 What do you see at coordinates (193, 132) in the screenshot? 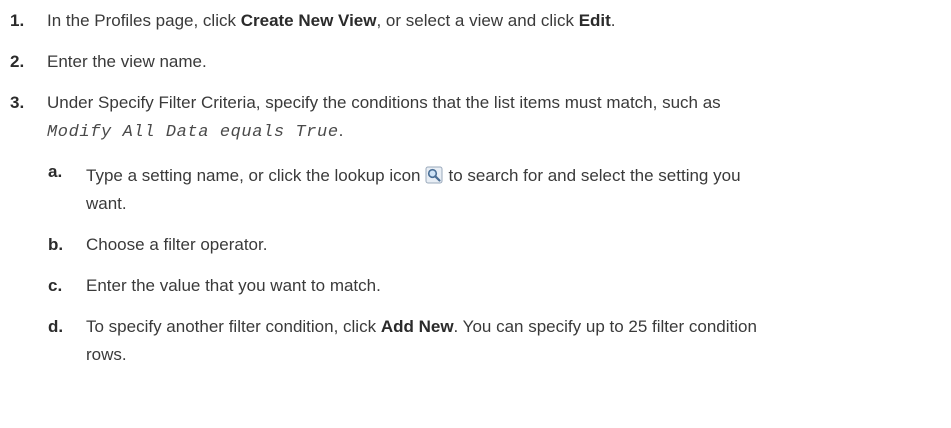
I see `filter-example-code: Modify All Data equals True` at bounding box center [193, 132].